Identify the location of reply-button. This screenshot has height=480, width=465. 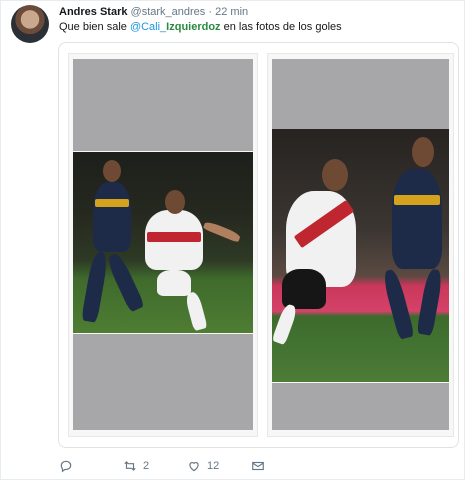
(69, 466).